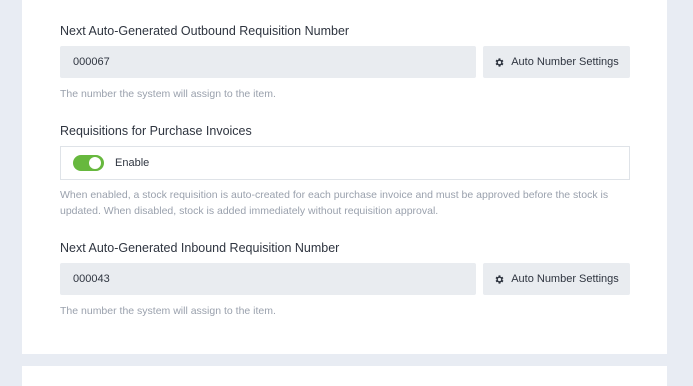  What do you see at coordinates (132, 163) in the screenshot?
I see `enable-toggle-label: Enable` at bounding box center [132, 163].